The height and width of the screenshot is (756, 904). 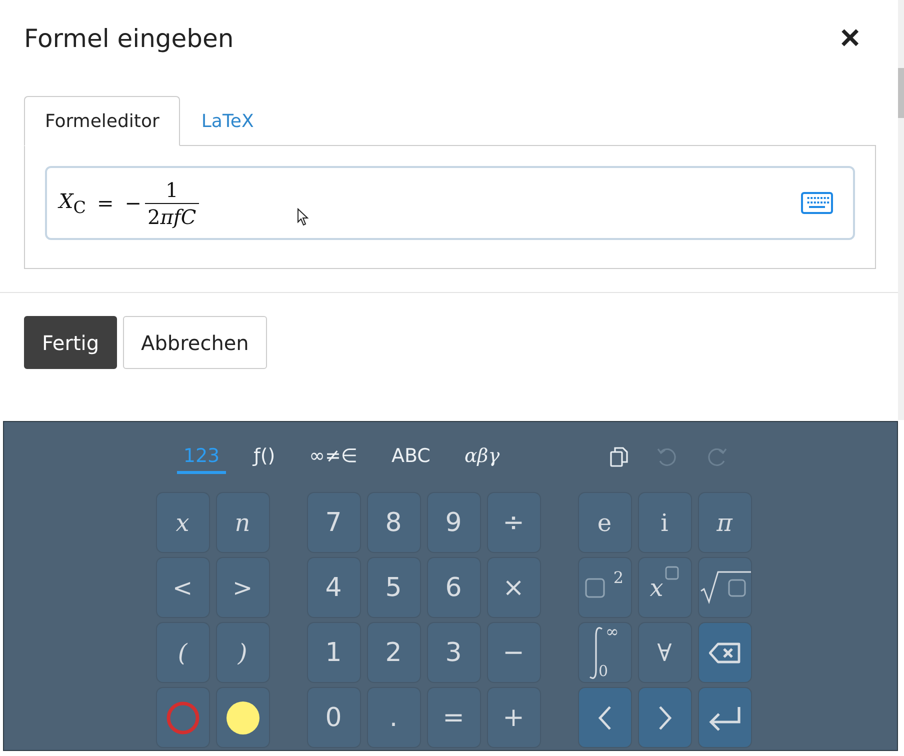 I want to click on keyboard-icon, so click(x=817, y=203).